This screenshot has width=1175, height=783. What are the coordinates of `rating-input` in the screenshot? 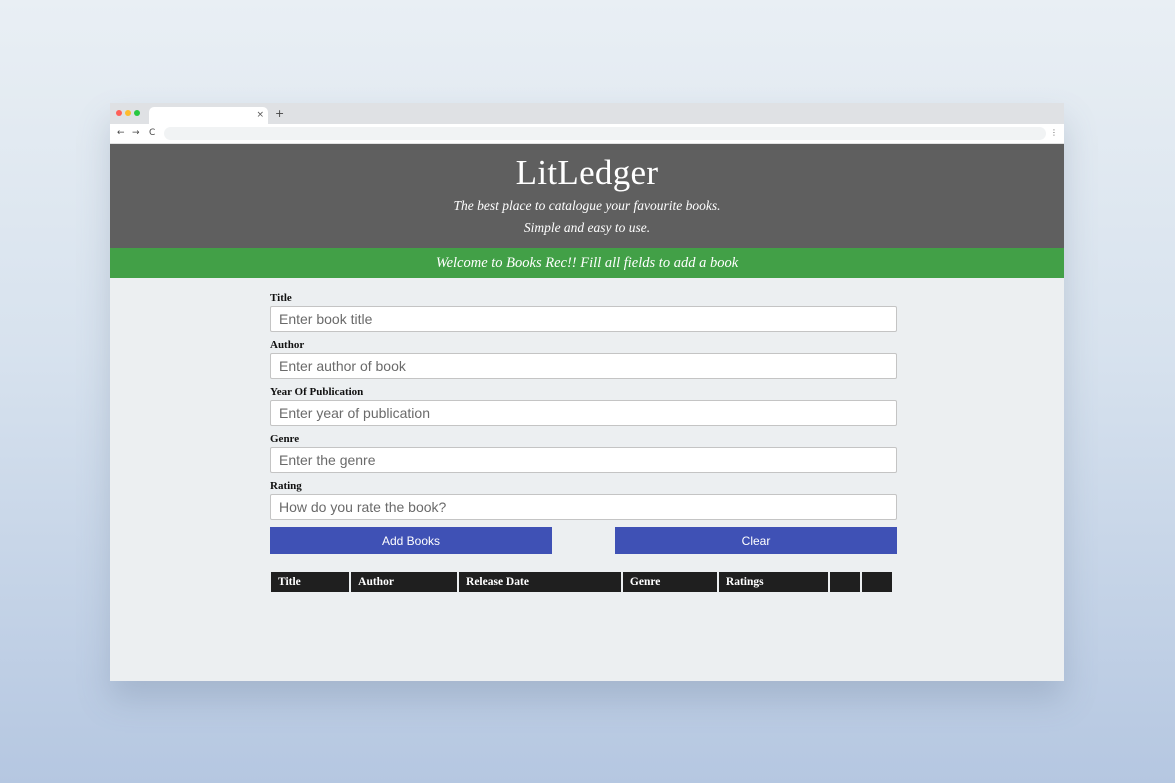 It's located at (583, 507).